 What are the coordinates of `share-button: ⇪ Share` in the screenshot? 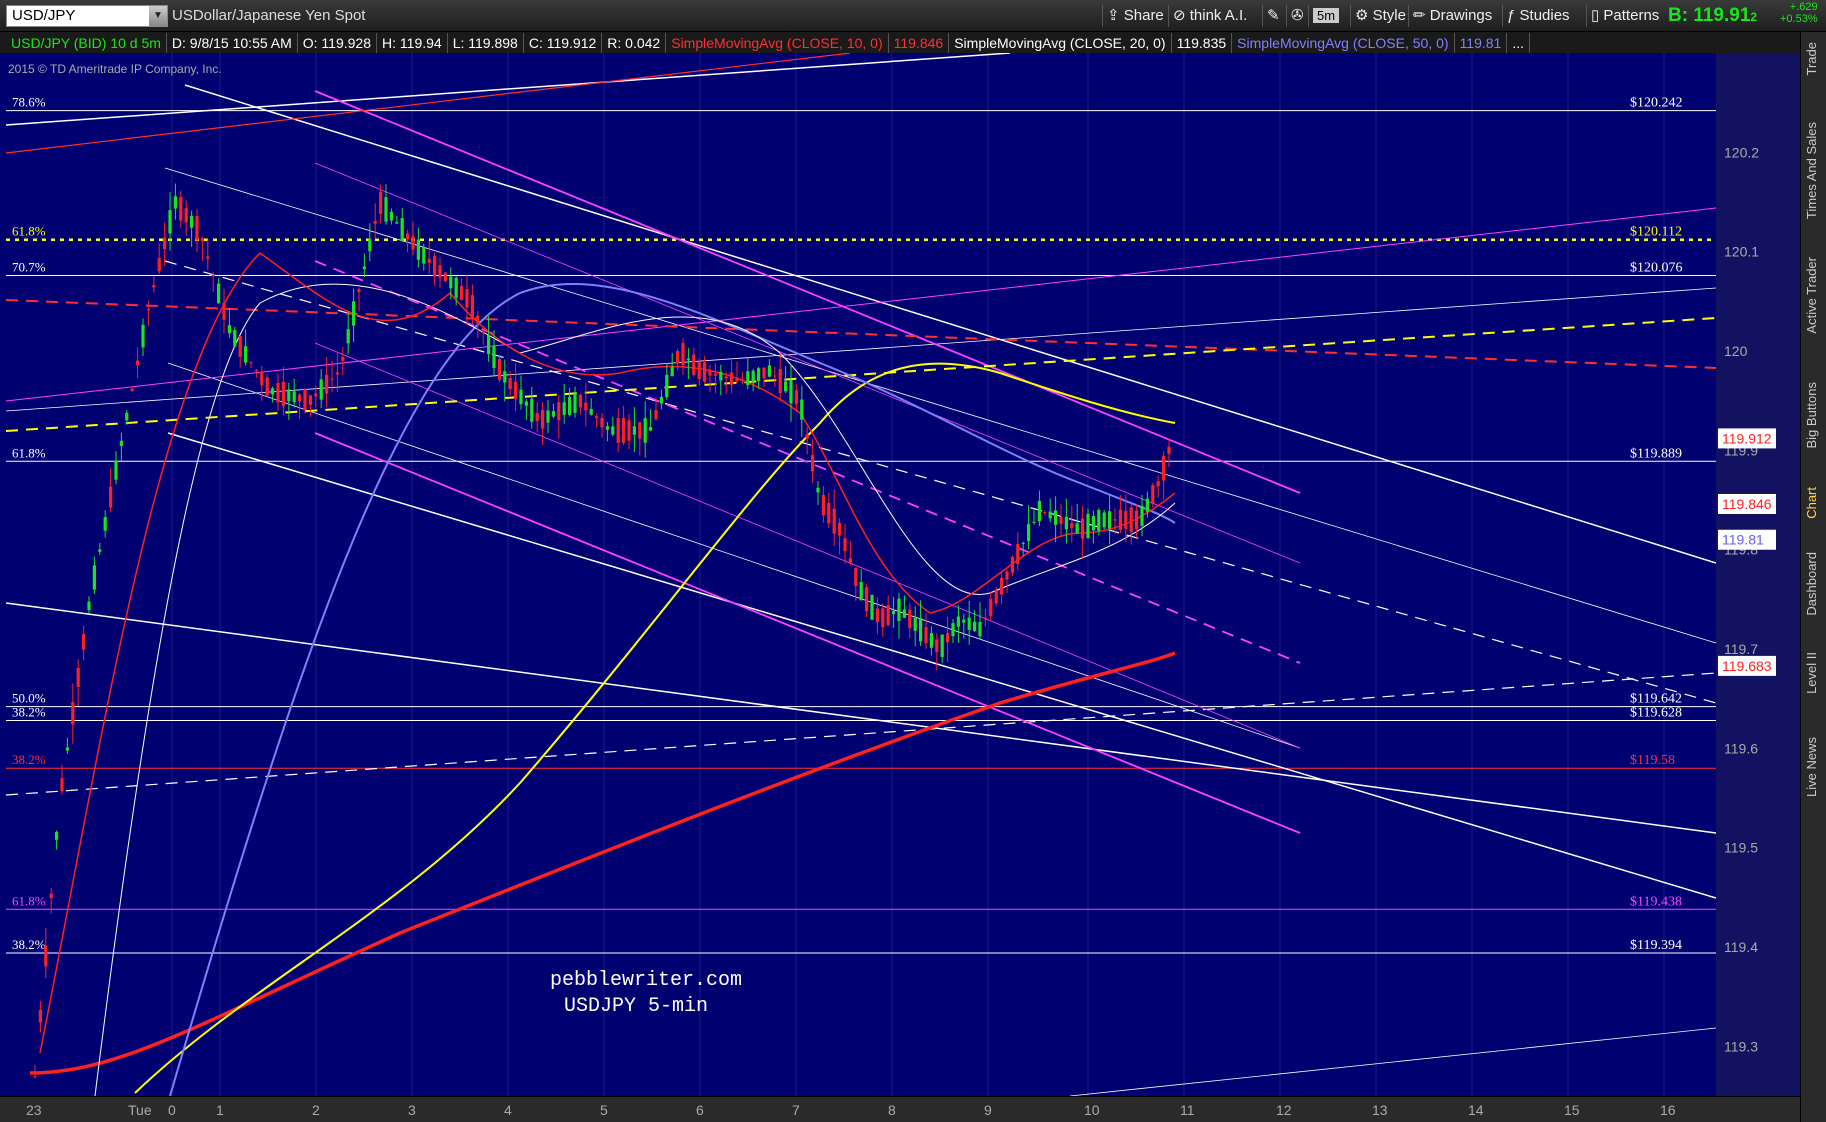 It's located at (1135, 16).